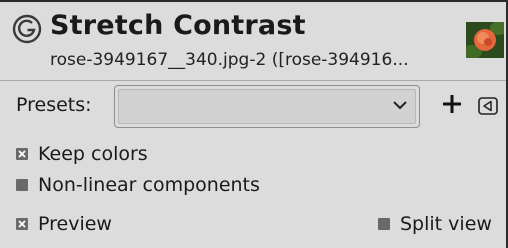 This screenshot has height=248, width=508. I want to click on presets-combo-field, so click(267, 106).